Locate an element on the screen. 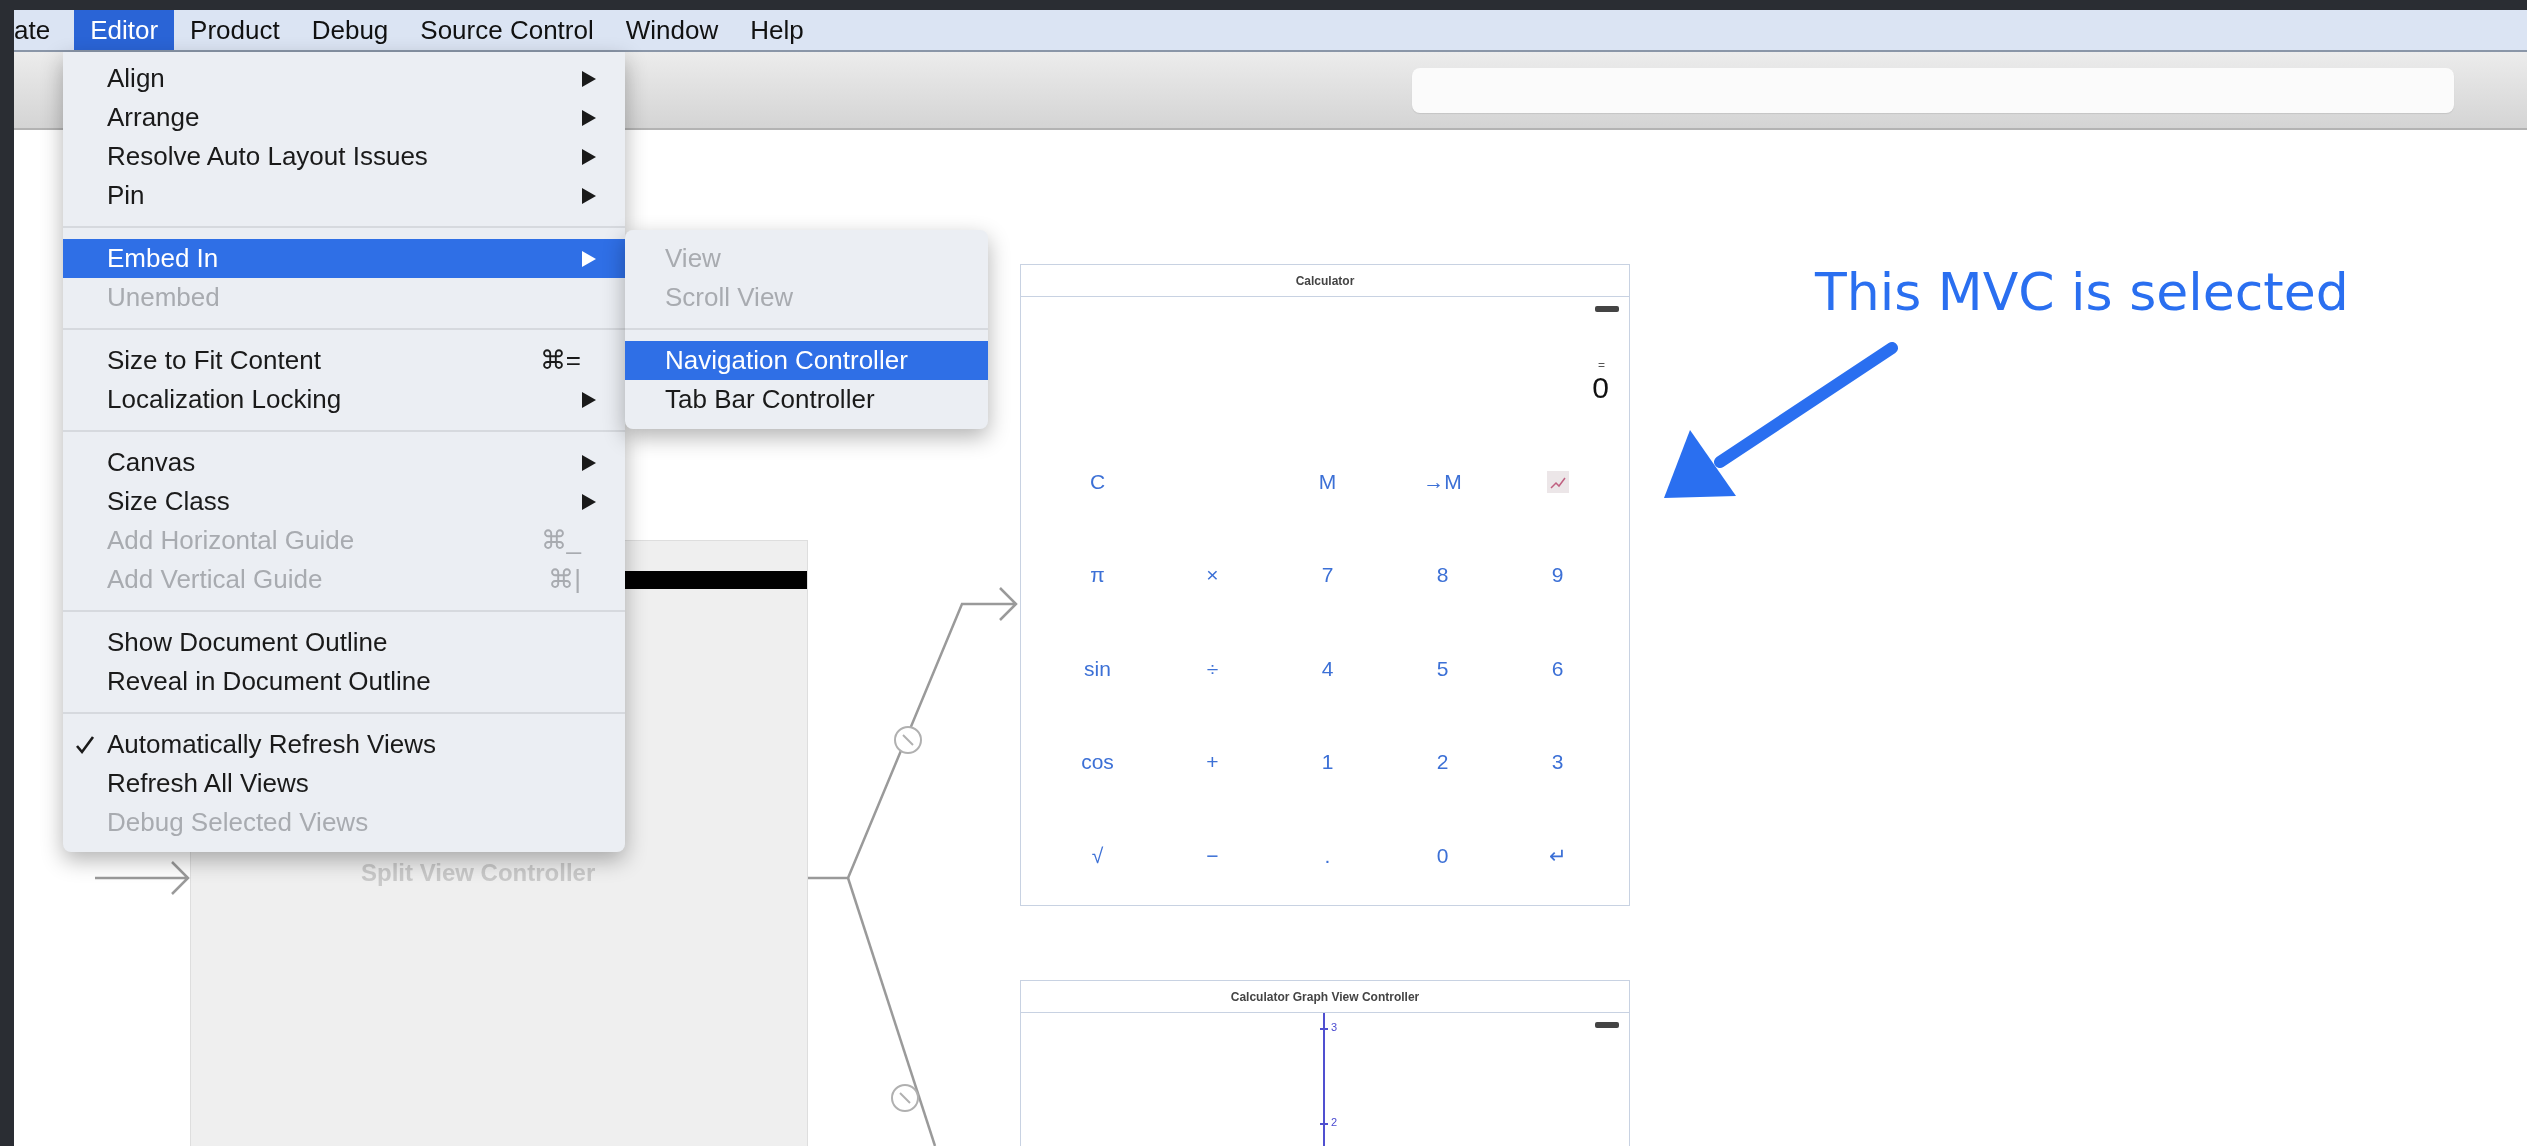  annotation-text: This MVC is selected is located at coordinates (2082, 292).